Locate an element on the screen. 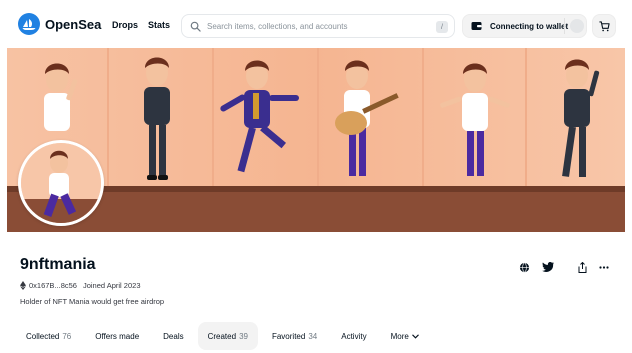 Image resolution: width=632 pixels, height=353 pixels. tab-label: Activity is located at coordinates (354, 336).